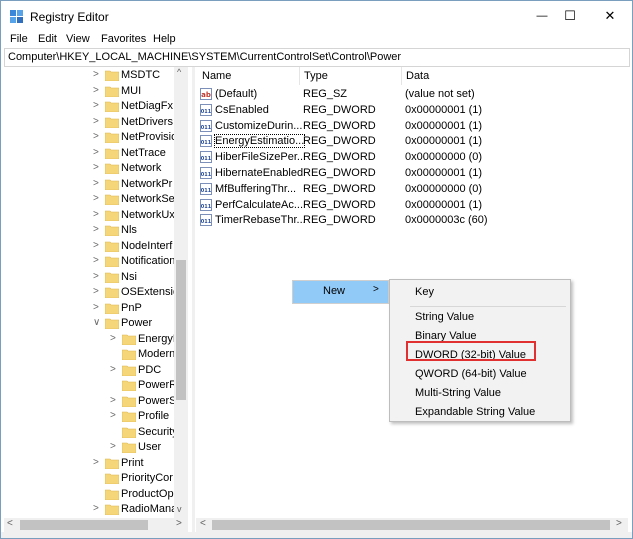 The height and width of the screenshot is (539, 633). I want to click on values-horizontal-scrollbar: < >, so click(412, 525).